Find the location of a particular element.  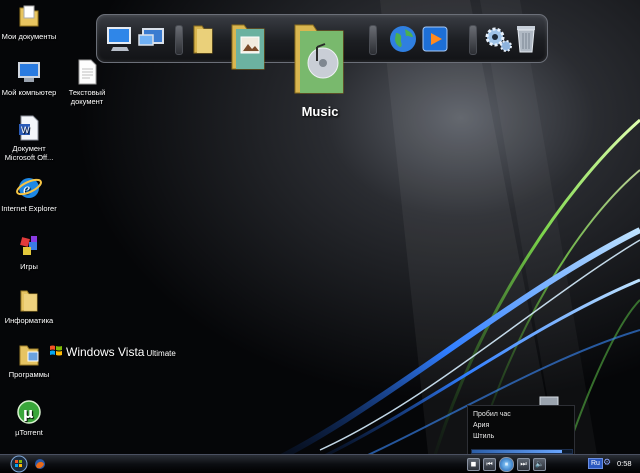

desktop-icon-label: Информатика is located at coordinates (29, 320).